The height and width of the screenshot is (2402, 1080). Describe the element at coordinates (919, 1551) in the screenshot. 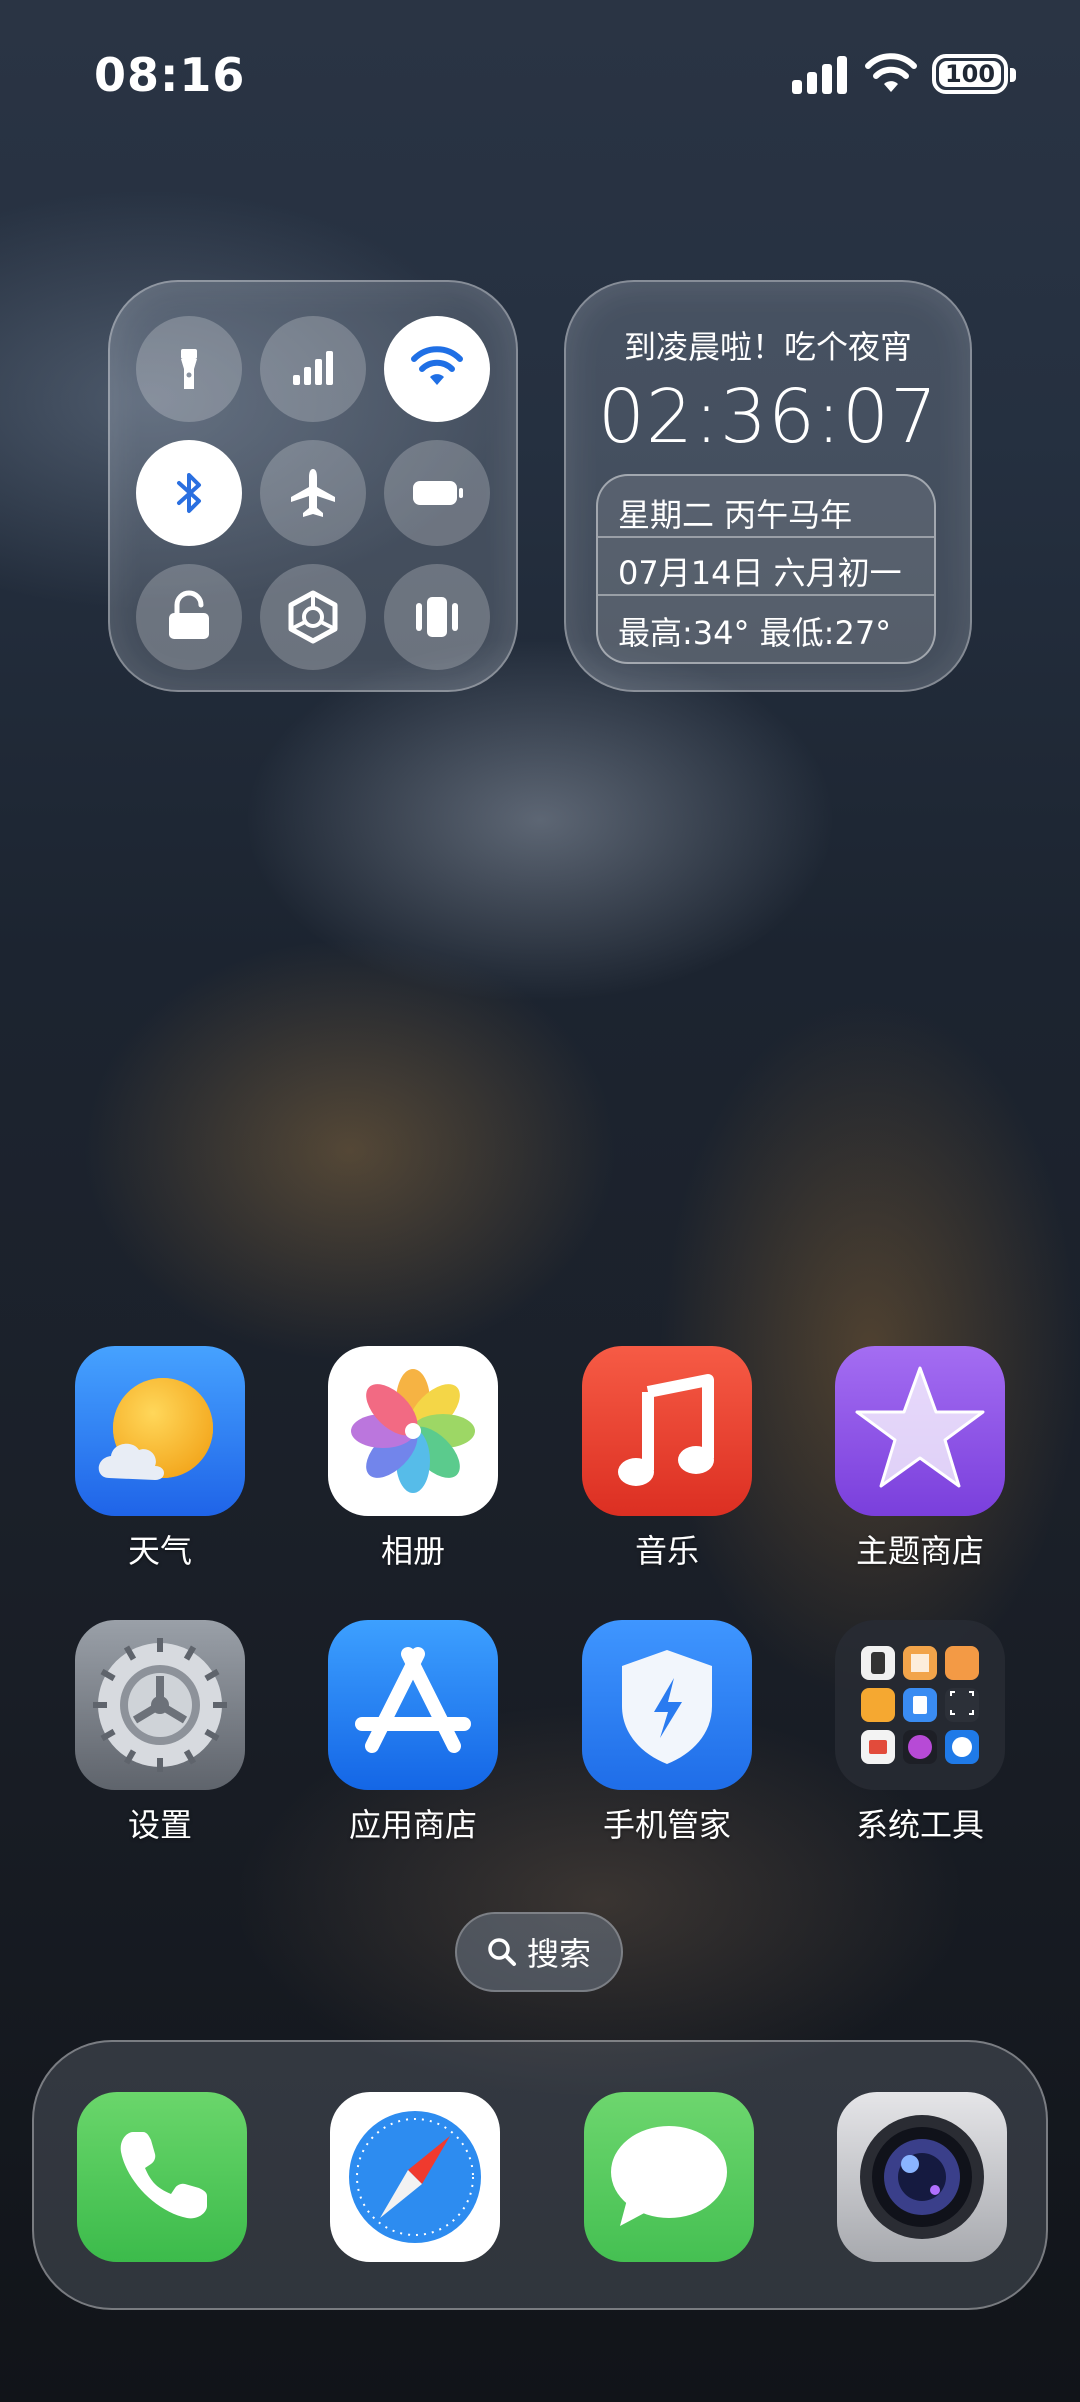

I see `app-label: 主题商店` at that location.